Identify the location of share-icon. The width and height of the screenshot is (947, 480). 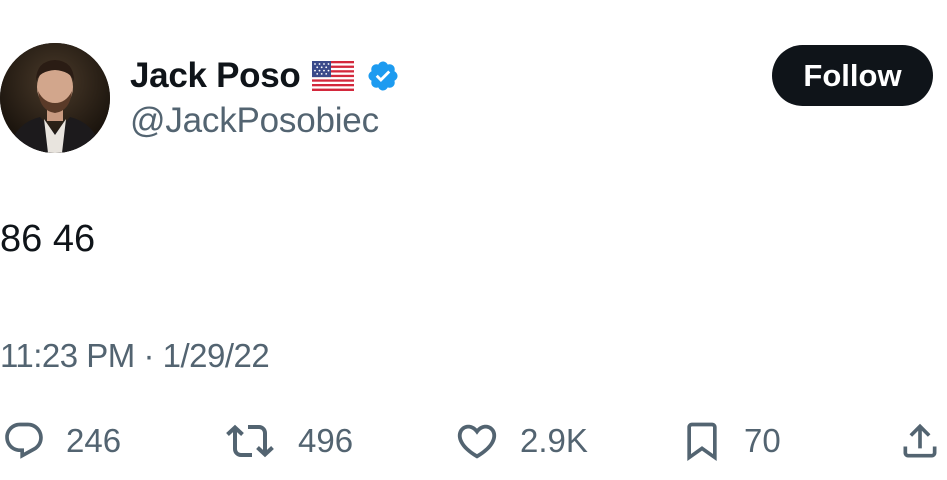
(920, 441).